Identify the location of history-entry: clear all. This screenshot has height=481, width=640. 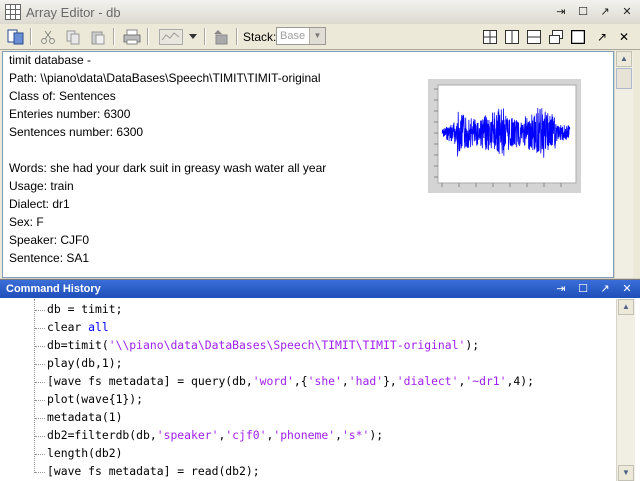
(78, 327).